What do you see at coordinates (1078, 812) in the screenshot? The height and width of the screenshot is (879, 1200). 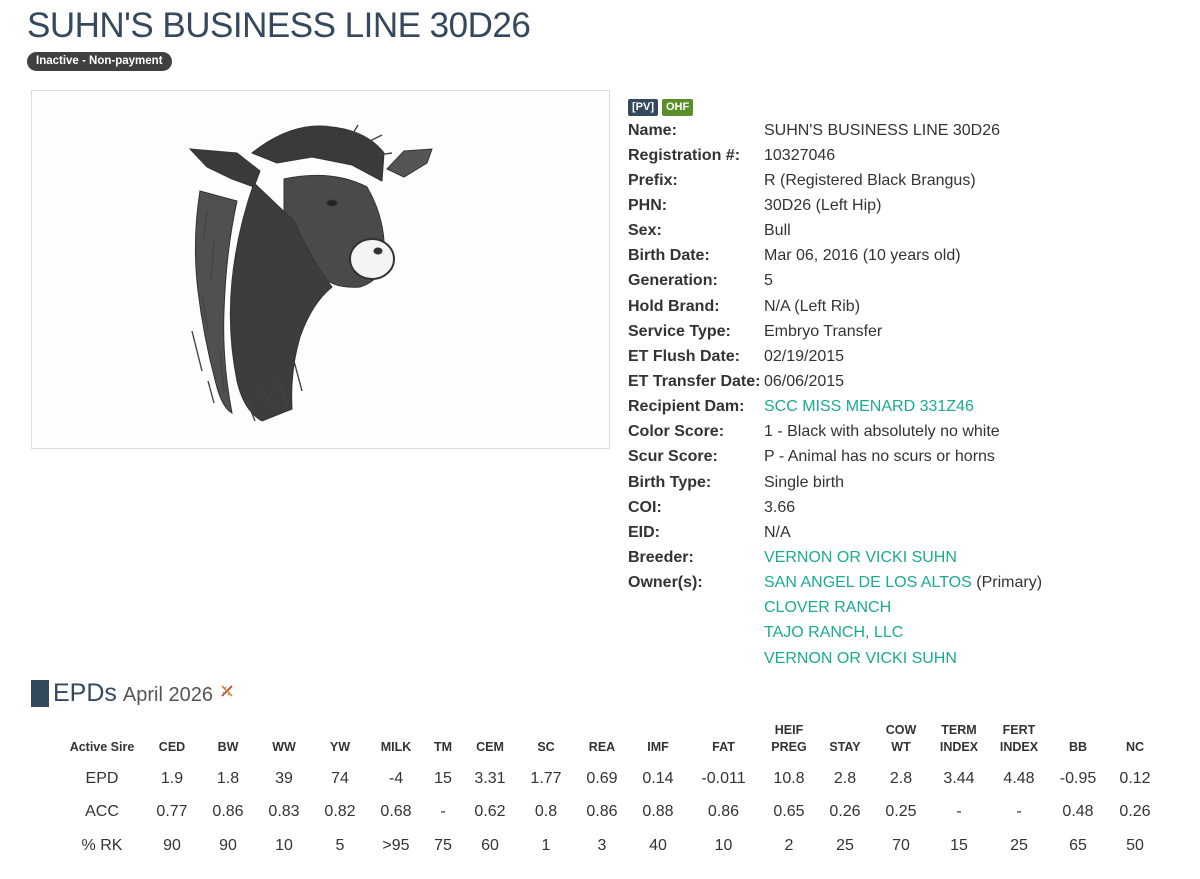 I see `epd-cell: 0.48` at bounding box center [1078, 812].